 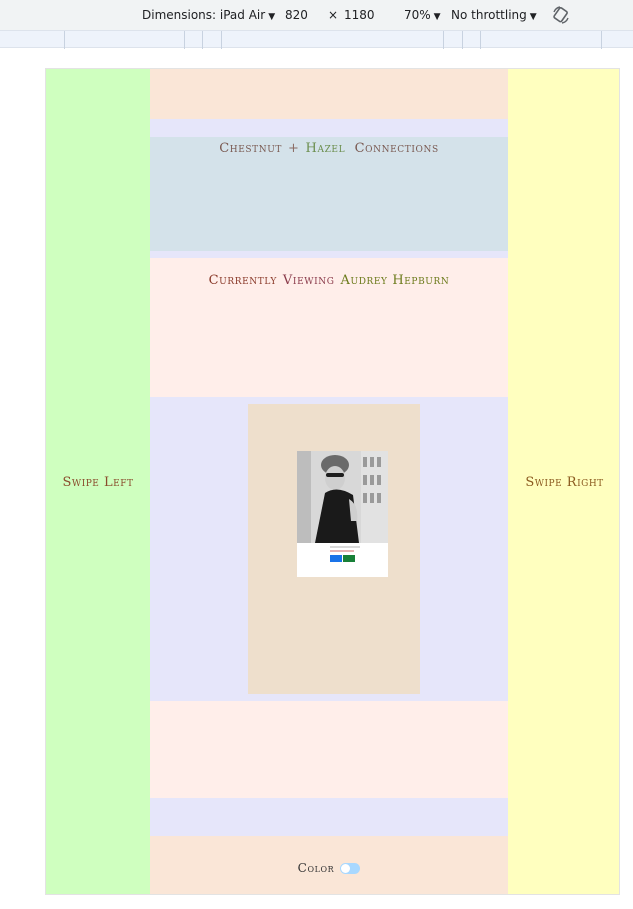 I want to click on device-selector: Dimensions: iPad Air ▼, so click(x=208, y=15).